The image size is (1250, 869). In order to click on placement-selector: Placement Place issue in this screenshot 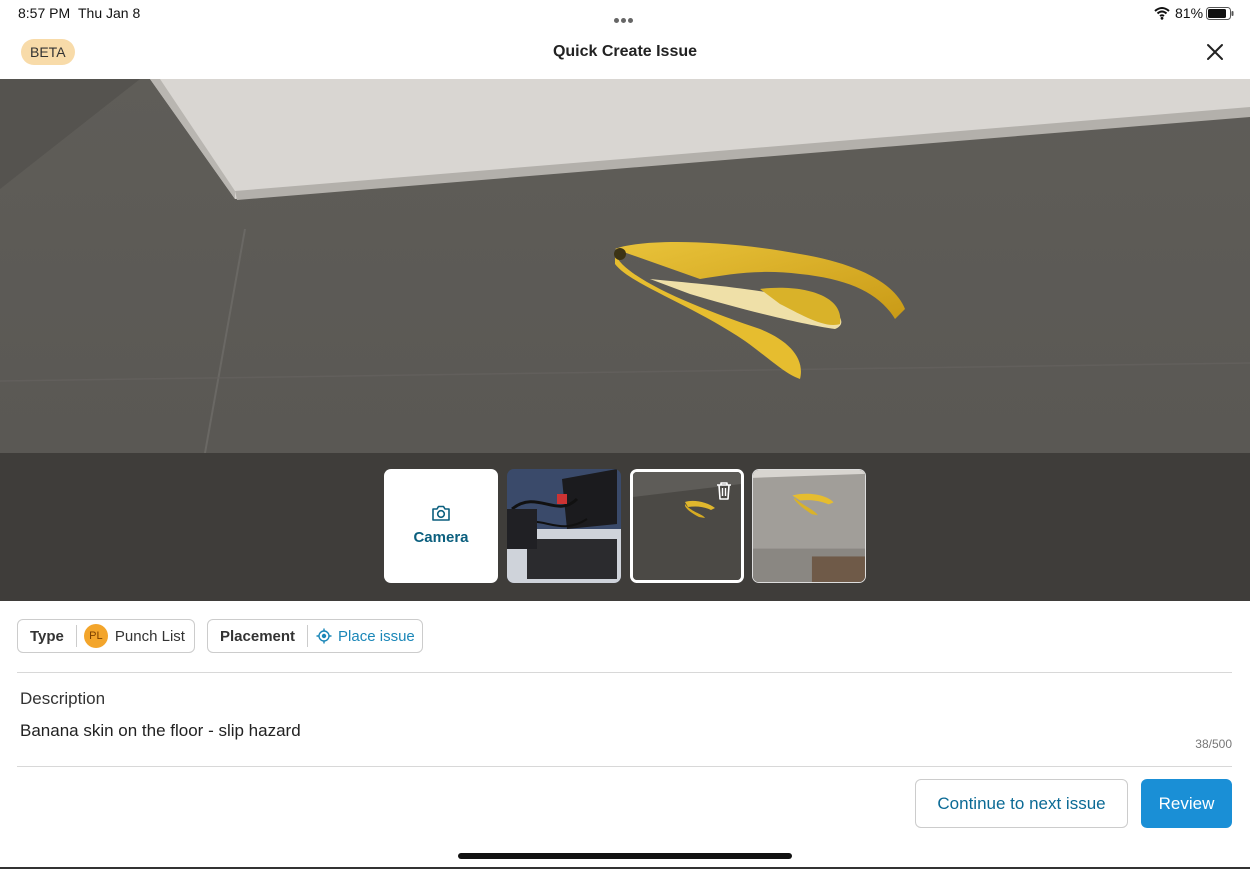, I will do `click(315, 636)`.